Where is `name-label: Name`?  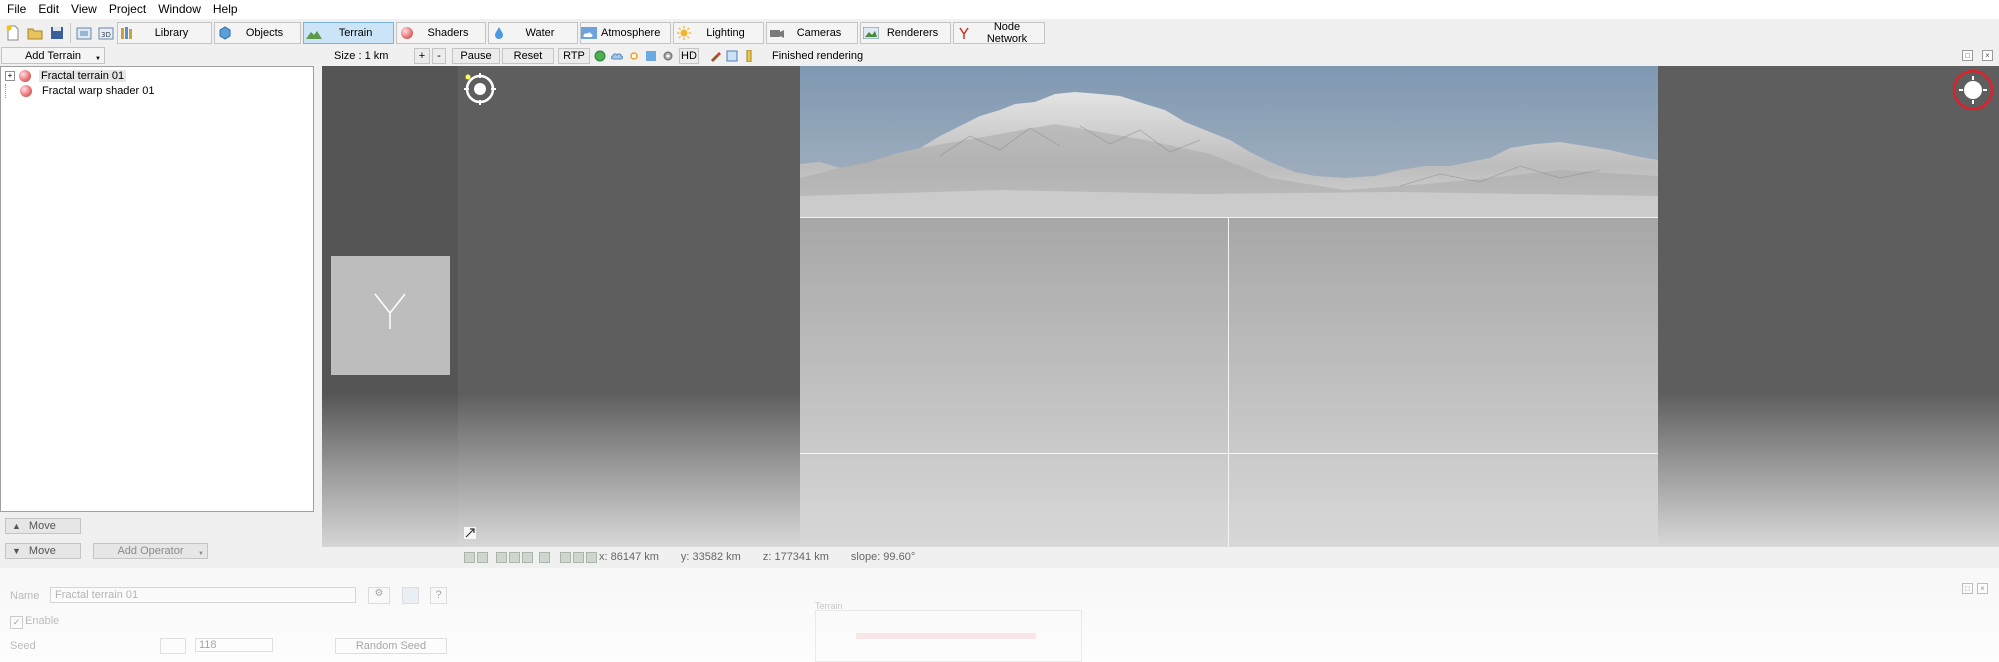
name-label: Name is located at coordinates (25, 596).